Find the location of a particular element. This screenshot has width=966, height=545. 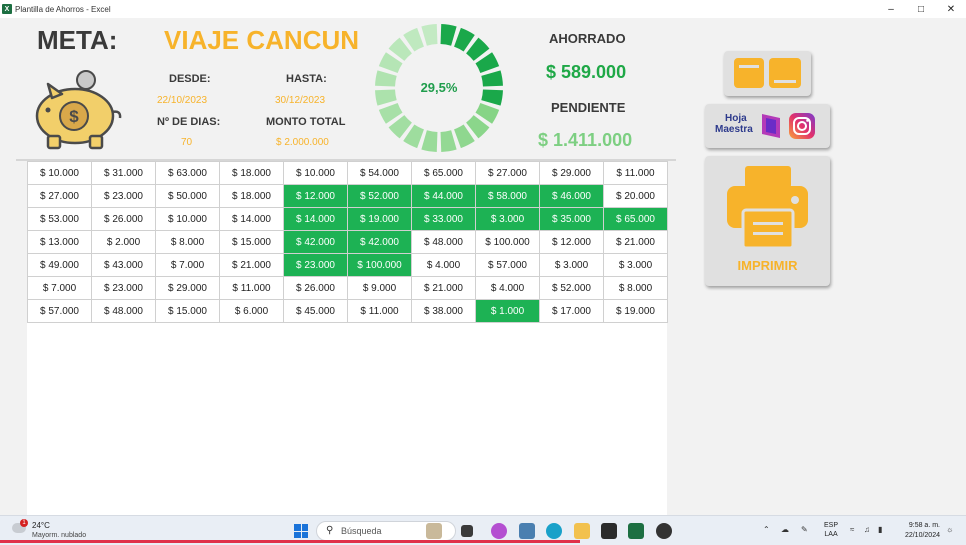

weather-temperature: 24°C is located at coordinates (41, 525).